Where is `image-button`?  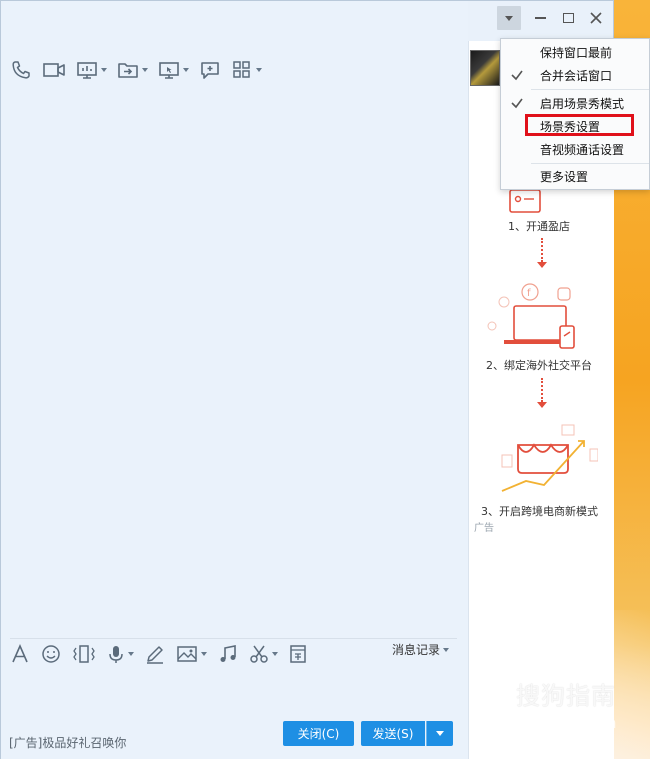
image-button is located at coordinates (191, 654).